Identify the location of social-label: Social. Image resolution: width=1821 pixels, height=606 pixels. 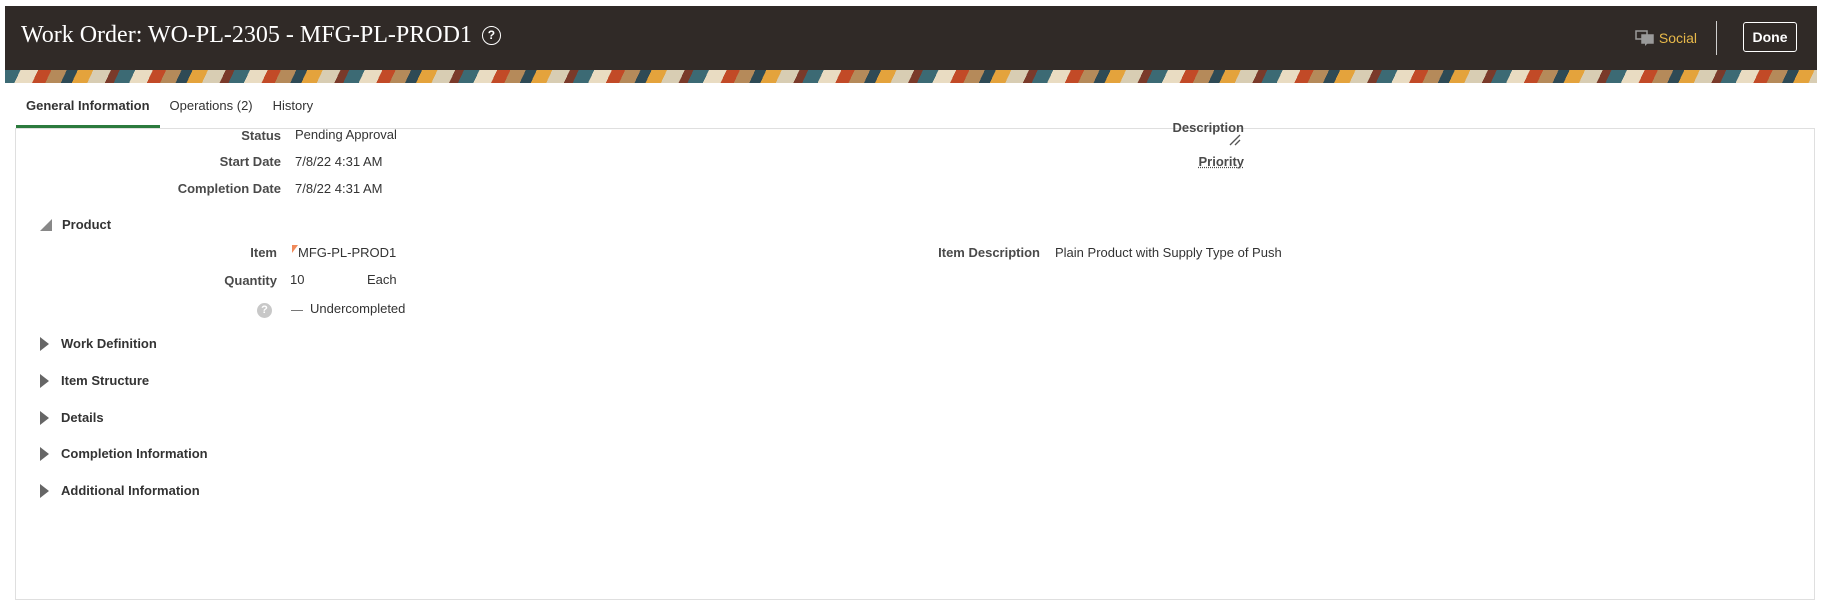
(1677, 38).